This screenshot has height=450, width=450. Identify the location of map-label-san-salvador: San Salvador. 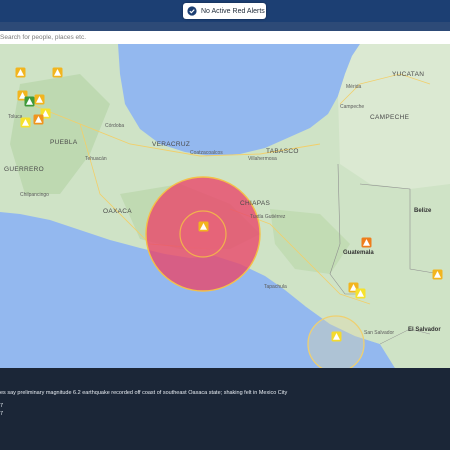
(379, 333).